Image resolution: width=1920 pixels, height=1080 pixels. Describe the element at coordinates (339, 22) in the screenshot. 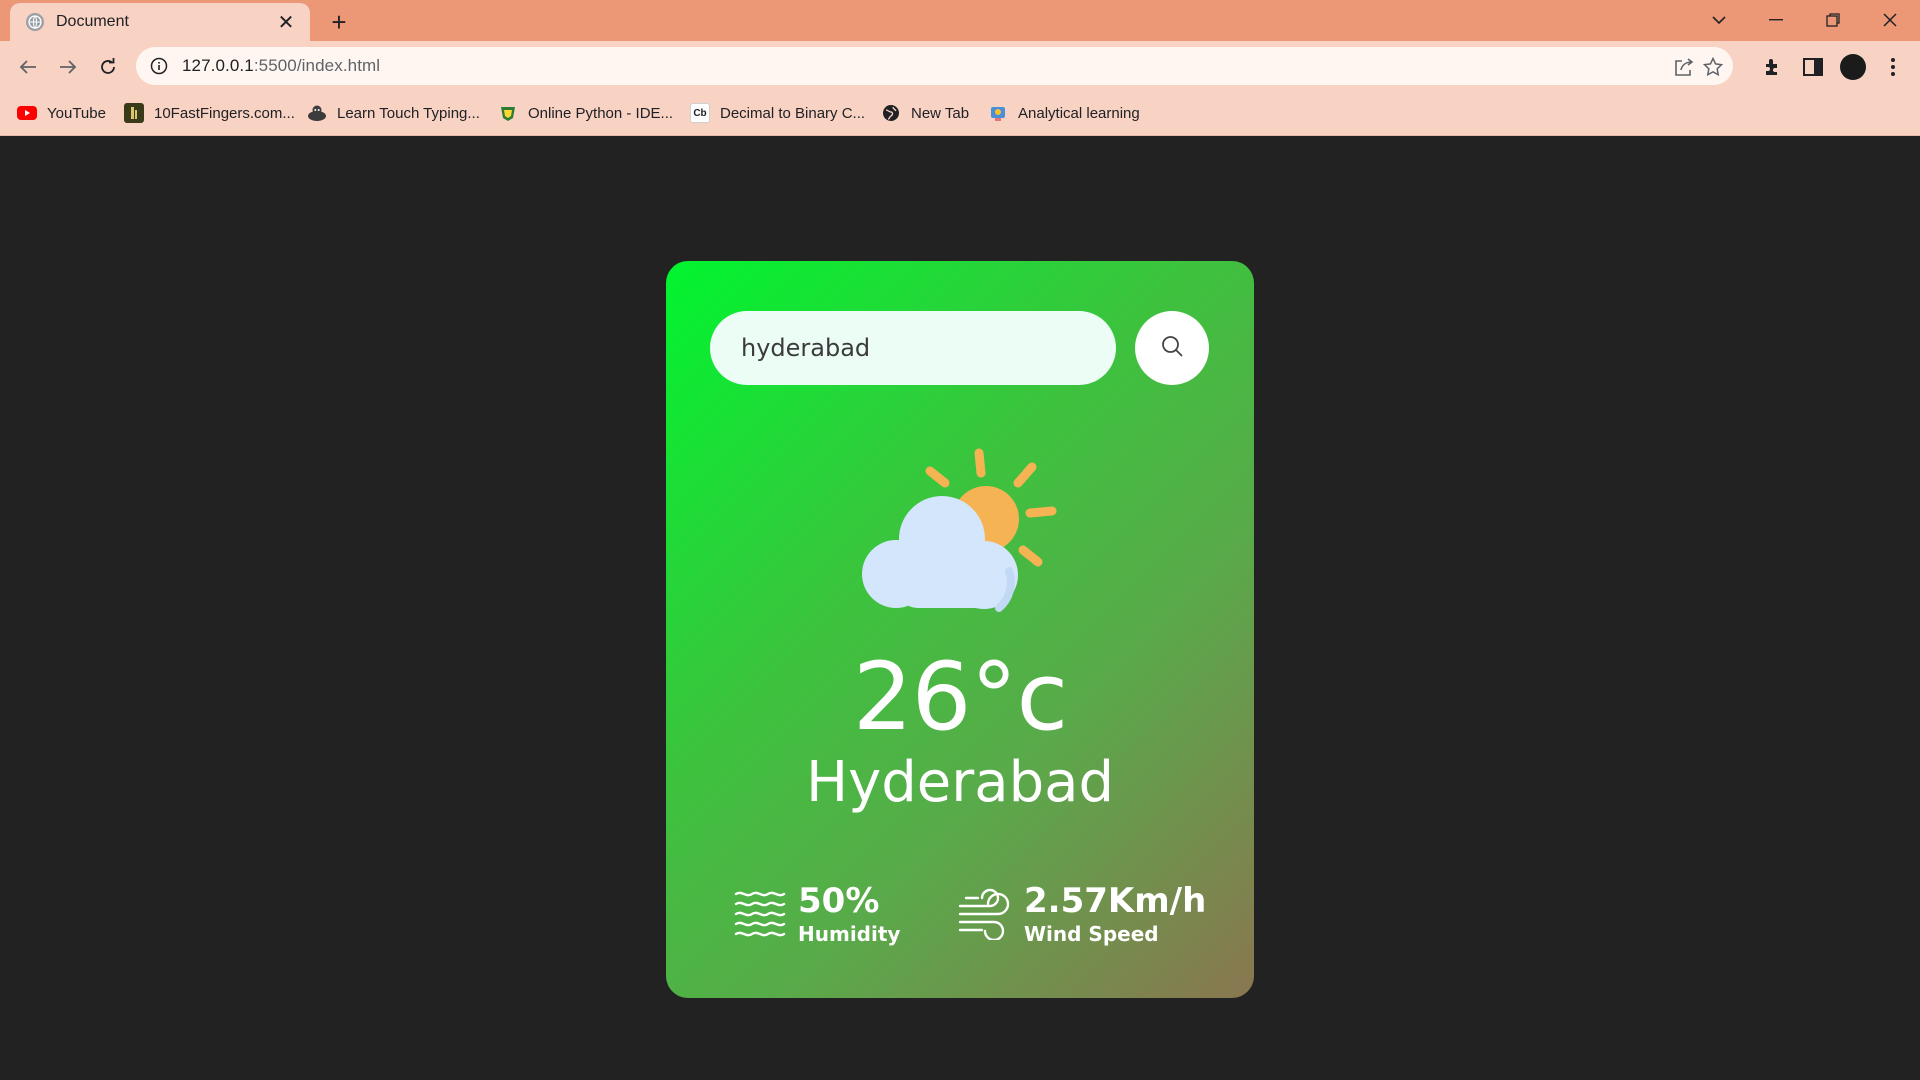

I see `new-tab-button: +` at that location.